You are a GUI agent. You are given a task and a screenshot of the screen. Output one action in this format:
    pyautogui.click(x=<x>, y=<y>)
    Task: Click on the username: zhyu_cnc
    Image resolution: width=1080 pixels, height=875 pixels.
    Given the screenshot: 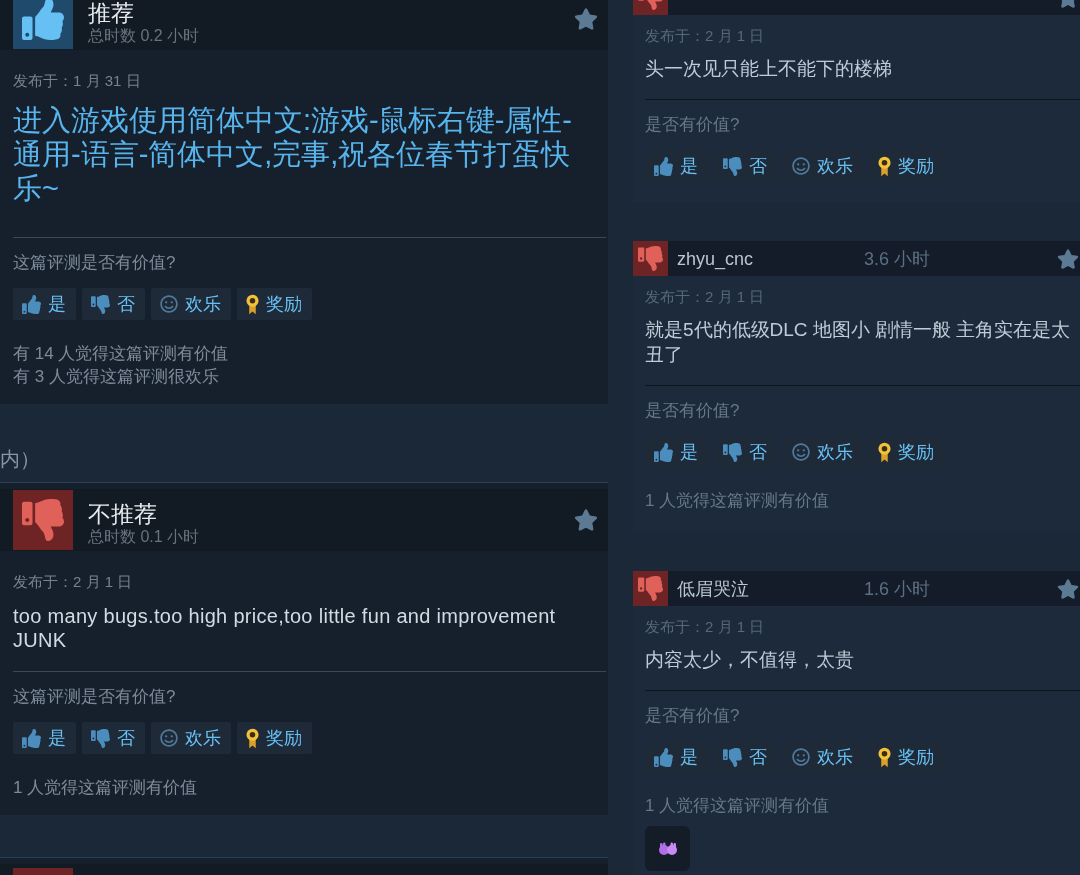 What is the action you would take?
    pyautogui.click(x=715, y=258)
    